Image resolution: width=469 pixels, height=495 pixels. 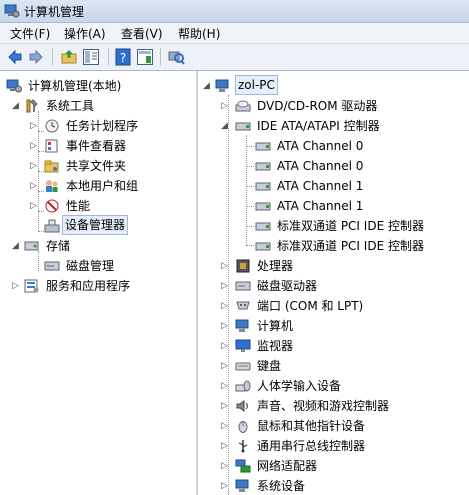 I want to click on computer-management-icon, so click(x=14, y=86).